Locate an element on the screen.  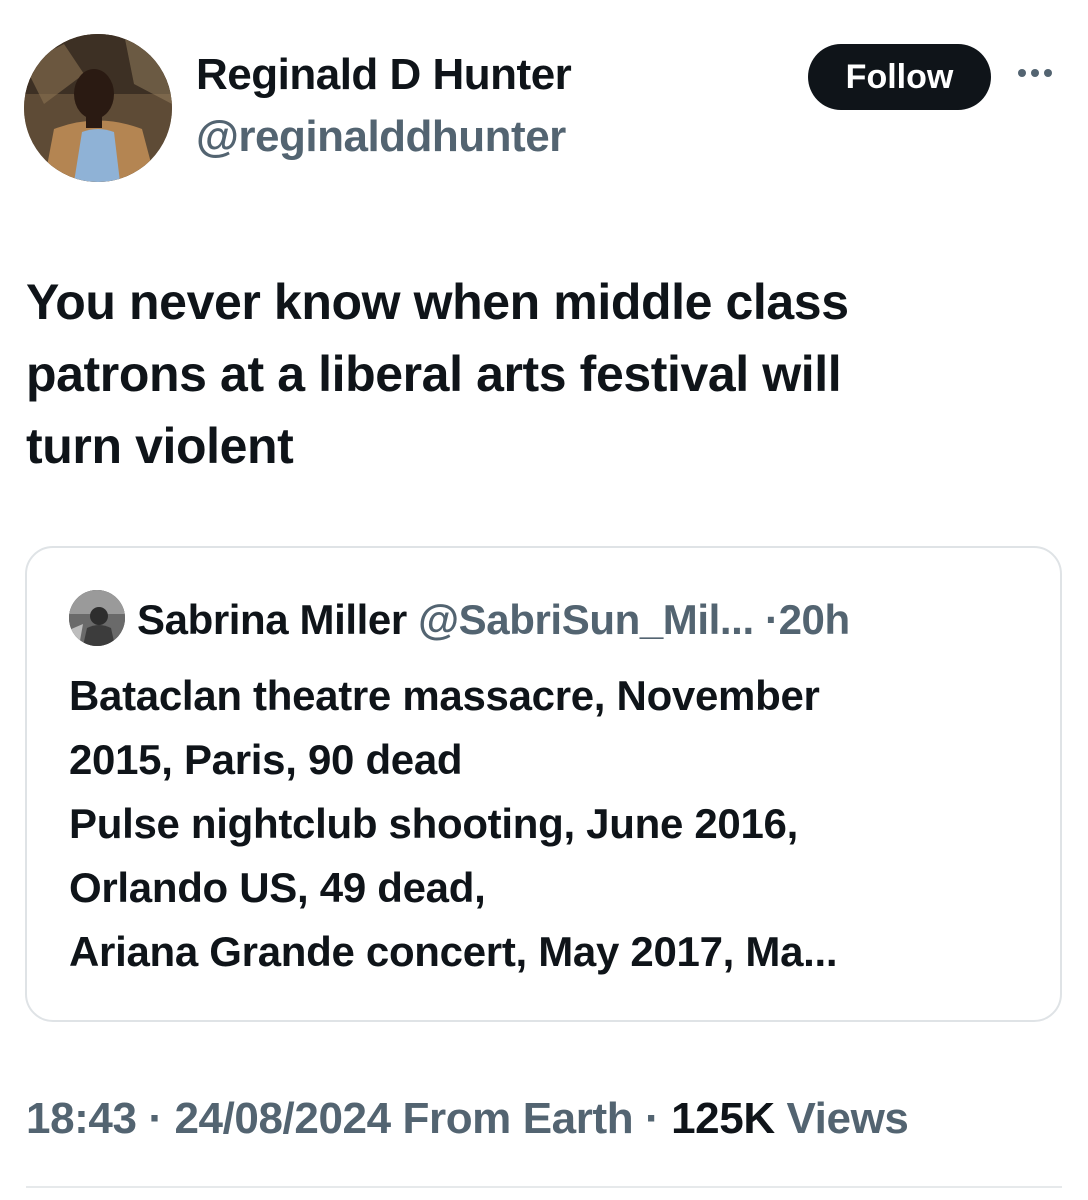
quoted-tweet-time: 20h is located at coordinates (815, 619).